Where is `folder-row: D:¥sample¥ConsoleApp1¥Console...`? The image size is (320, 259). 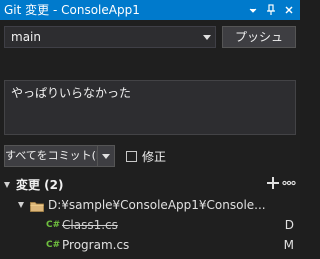 folder-row: D:¥sample¥ConsoleApp1¥Console... is located at coordinates (157, 205).